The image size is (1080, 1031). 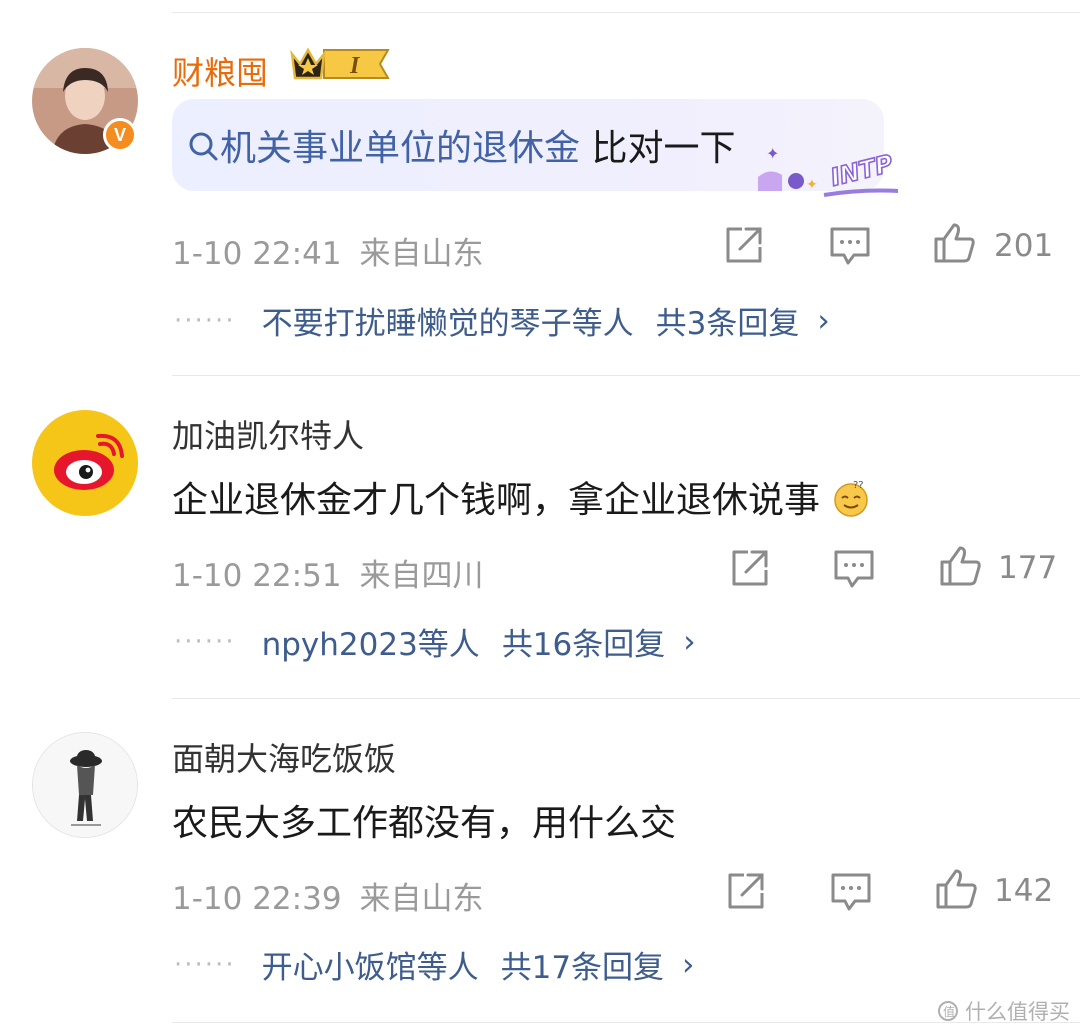 I want to click on member-crown-badge-icon: I, so click(x=340, y=64).